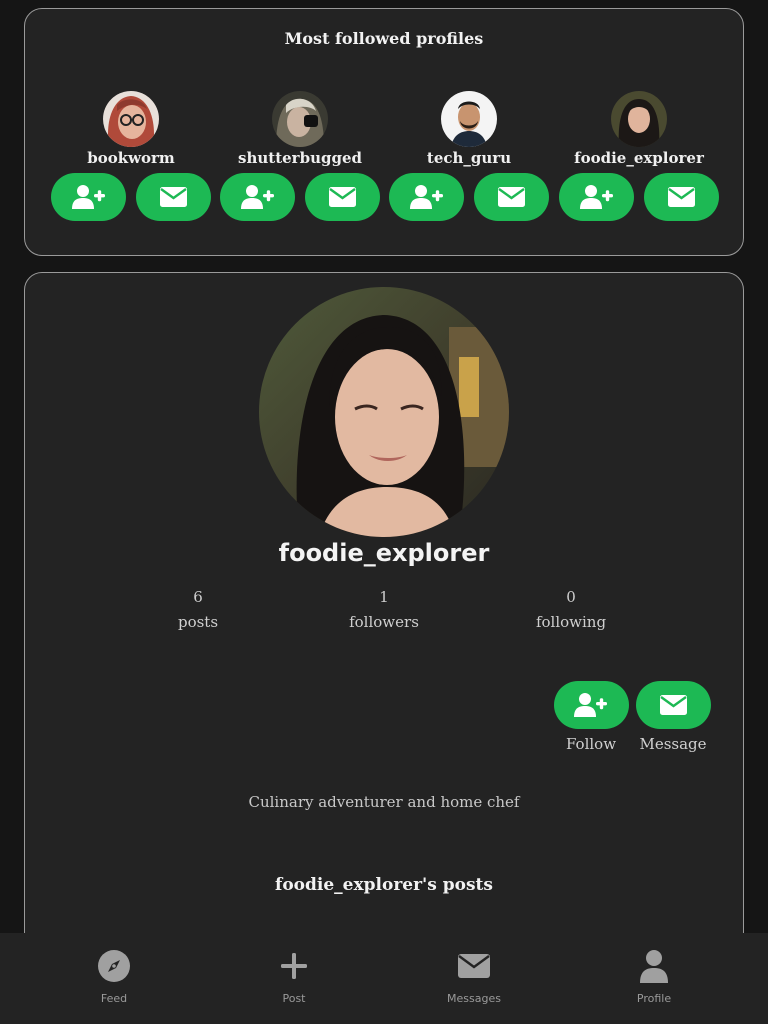  I want to click on stat-posts: 6 posts, so click(198, 610).